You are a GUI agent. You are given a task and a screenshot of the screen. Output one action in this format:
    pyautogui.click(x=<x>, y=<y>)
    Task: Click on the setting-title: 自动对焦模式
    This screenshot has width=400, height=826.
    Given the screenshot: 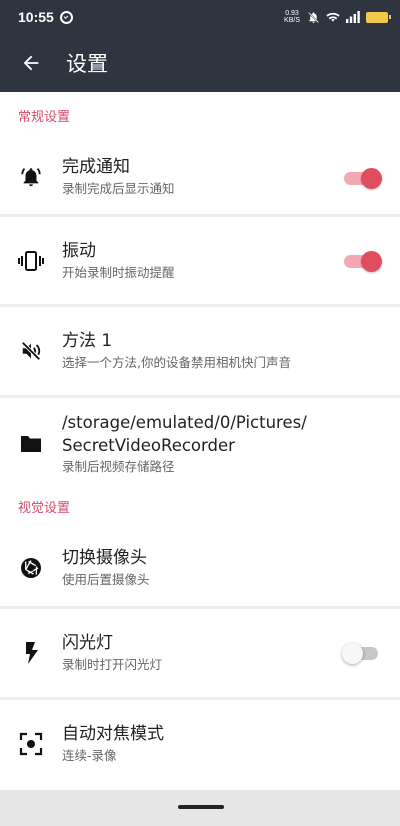 What is the action you would take?
    pyautogui.click(x=113, y=734)
    